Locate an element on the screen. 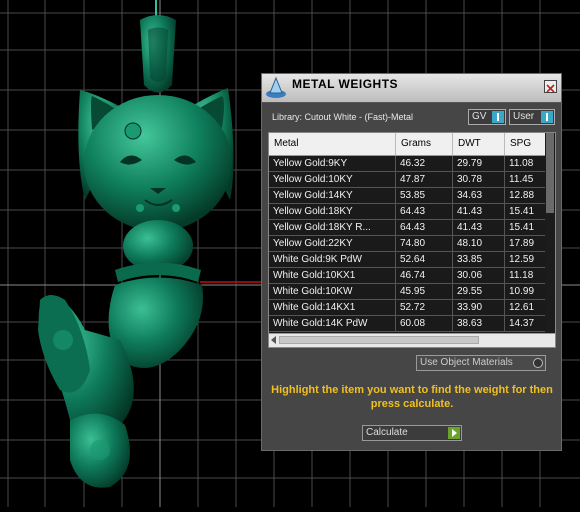  metal-cell: White Gold:14KX1 is located at coordinates (332, 307).